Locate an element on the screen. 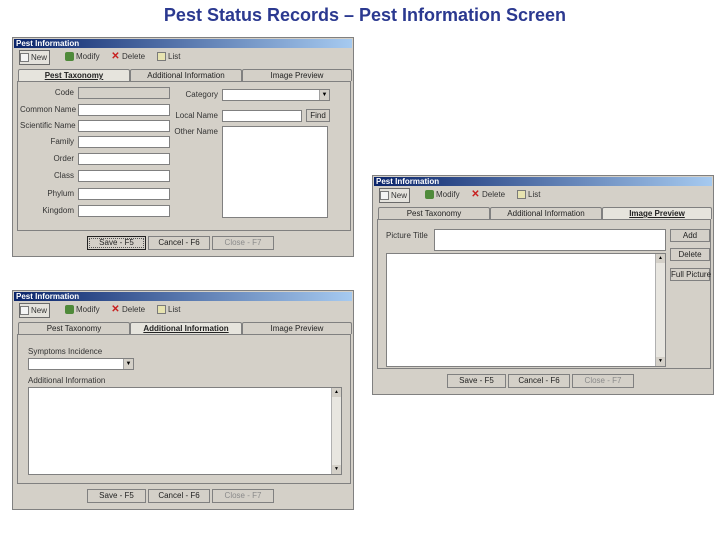 The image size is (720, 540). local-name-label: Local Name is located at coordinates (196, 115).